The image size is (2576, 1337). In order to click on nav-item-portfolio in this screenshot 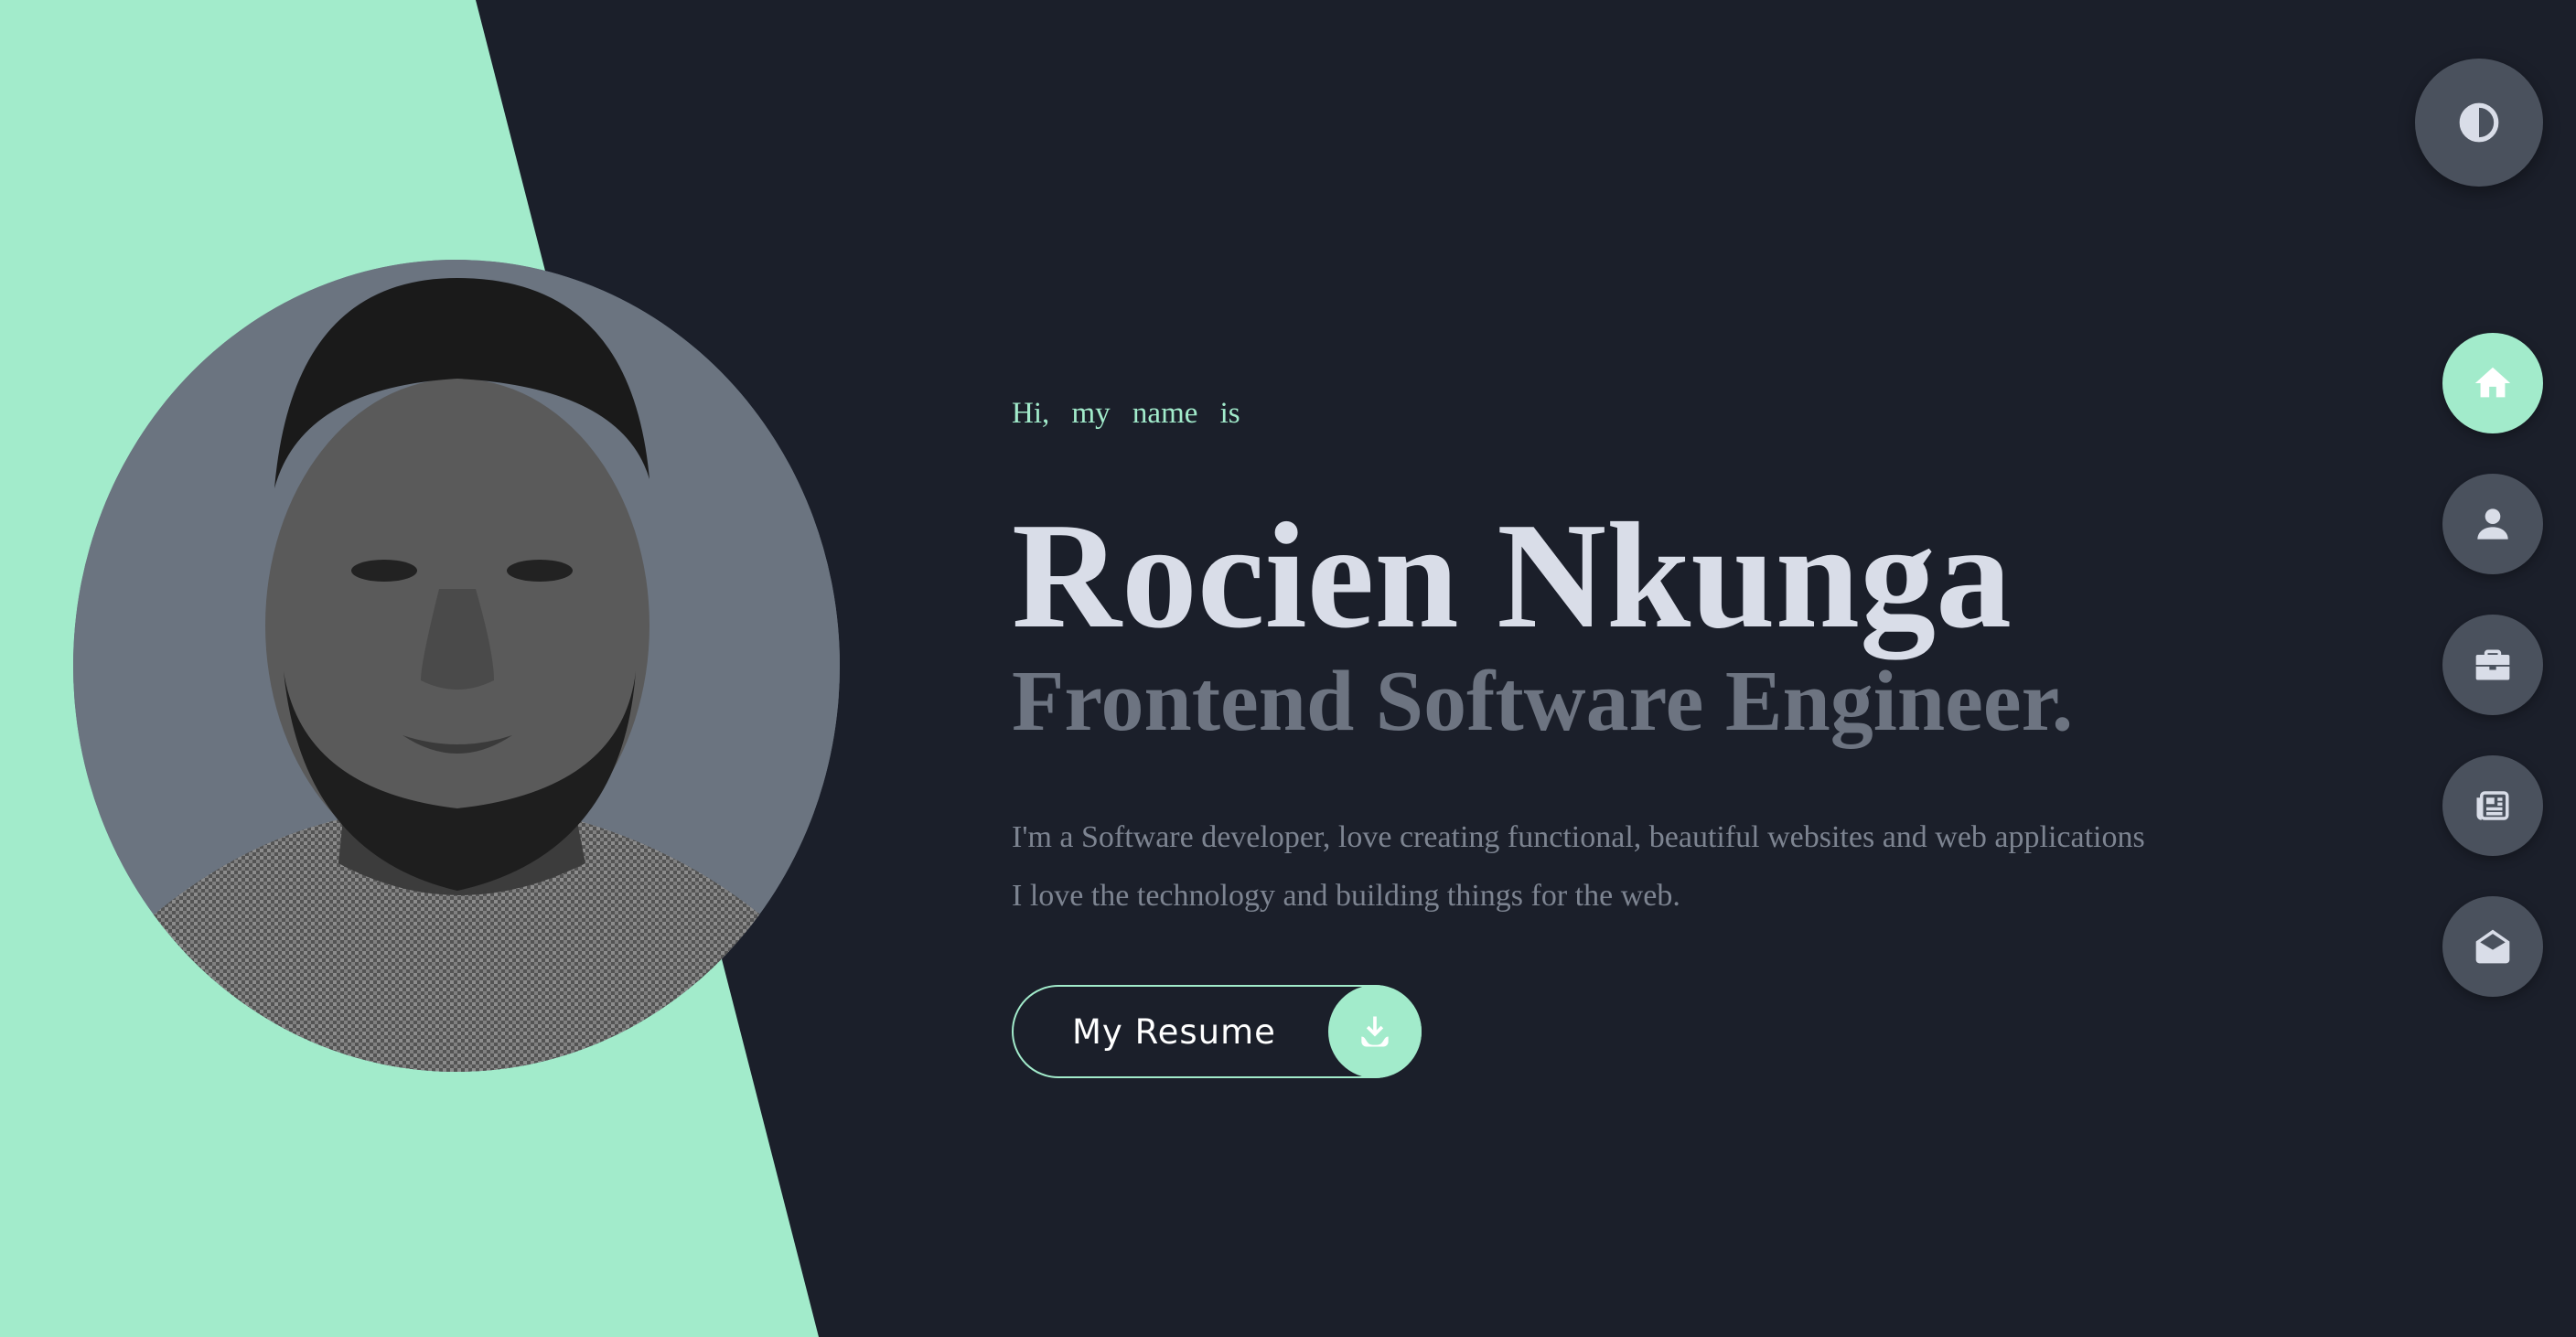, I will do `click(2493, 665)`.